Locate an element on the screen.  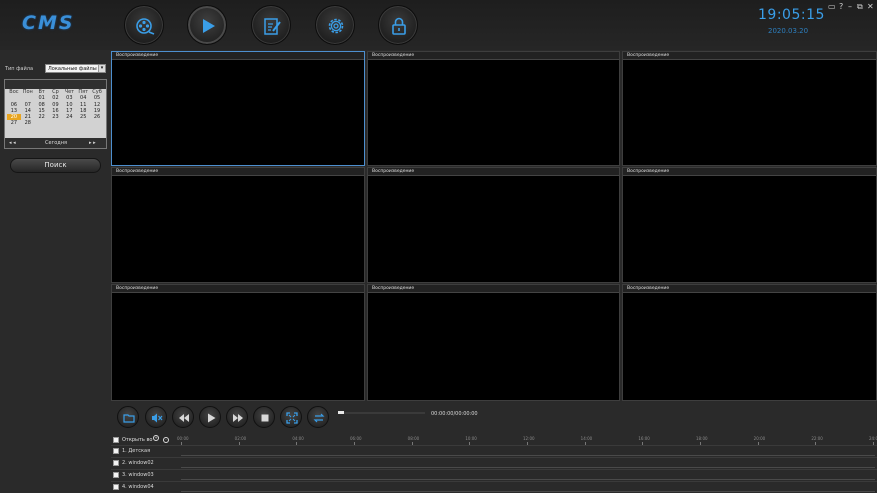
mute-button is located at coordinates (156, 417).